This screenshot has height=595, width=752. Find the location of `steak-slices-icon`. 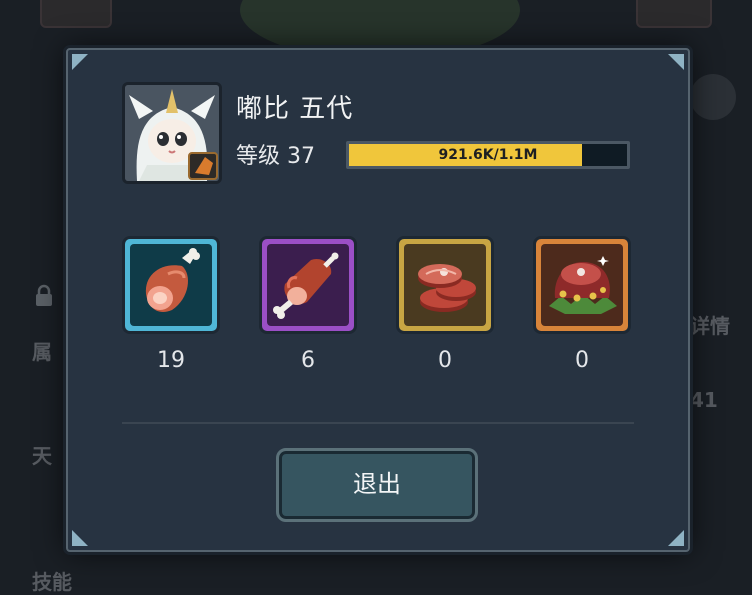

steak-slices-icon is located at coordinates (447, 288).